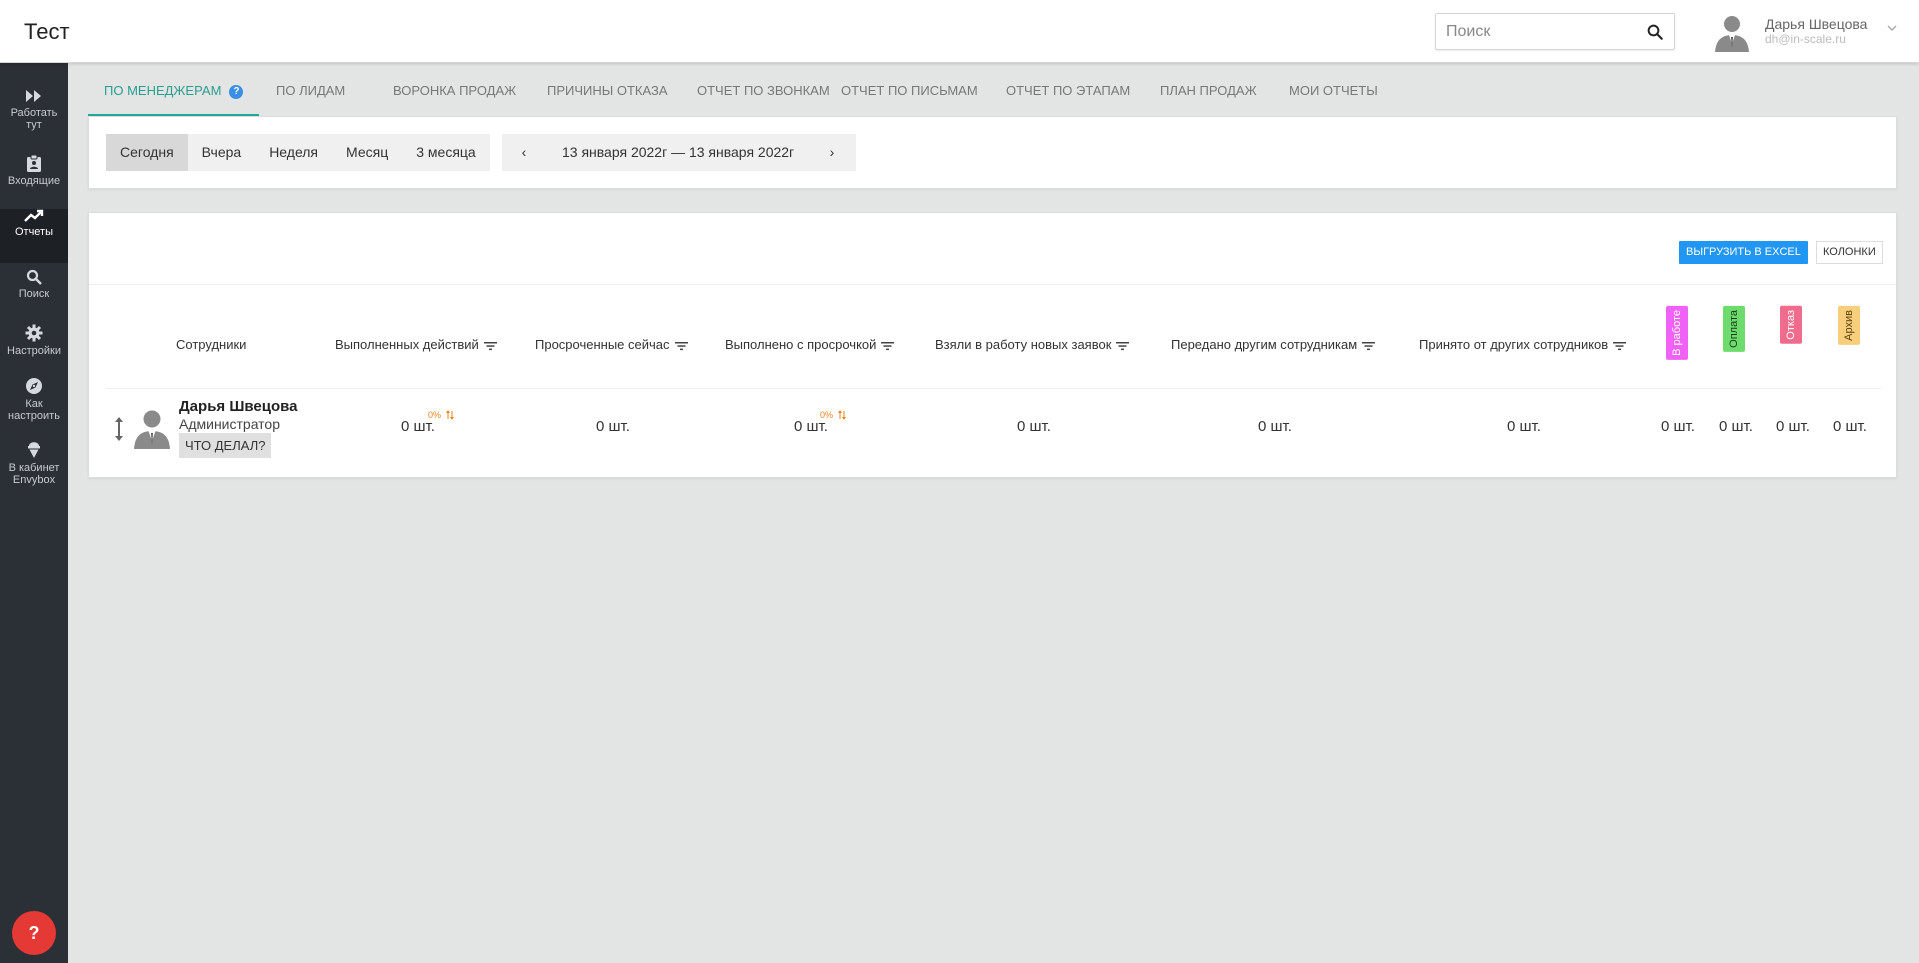 The height and width of the screenshot is (963, 1919). I want to click on tab-calls-report: ОТЧЕТ ПО ЗВОНКАМ, so click(763, 93).